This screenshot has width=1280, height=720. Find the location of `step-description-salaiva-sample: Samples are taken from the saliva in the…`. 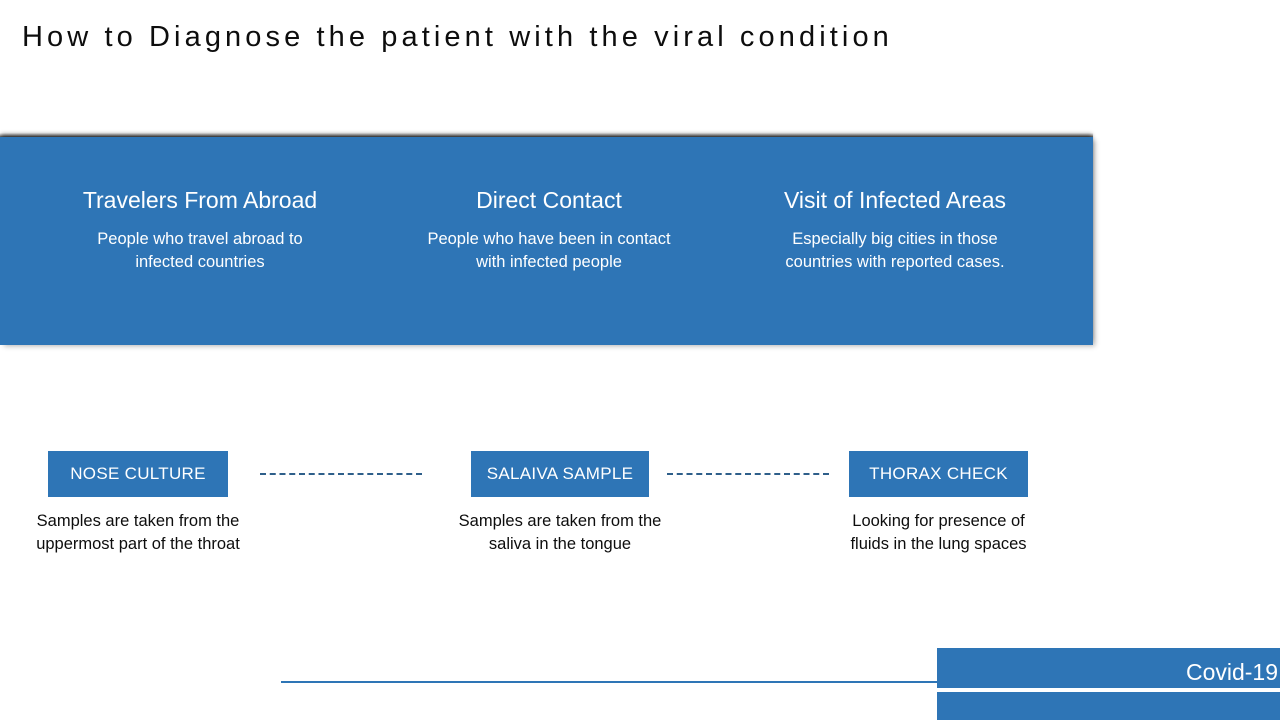

step-description-salaiva-sample: Samples are taken from the saliva in the… is located at coordinates (560, 532).